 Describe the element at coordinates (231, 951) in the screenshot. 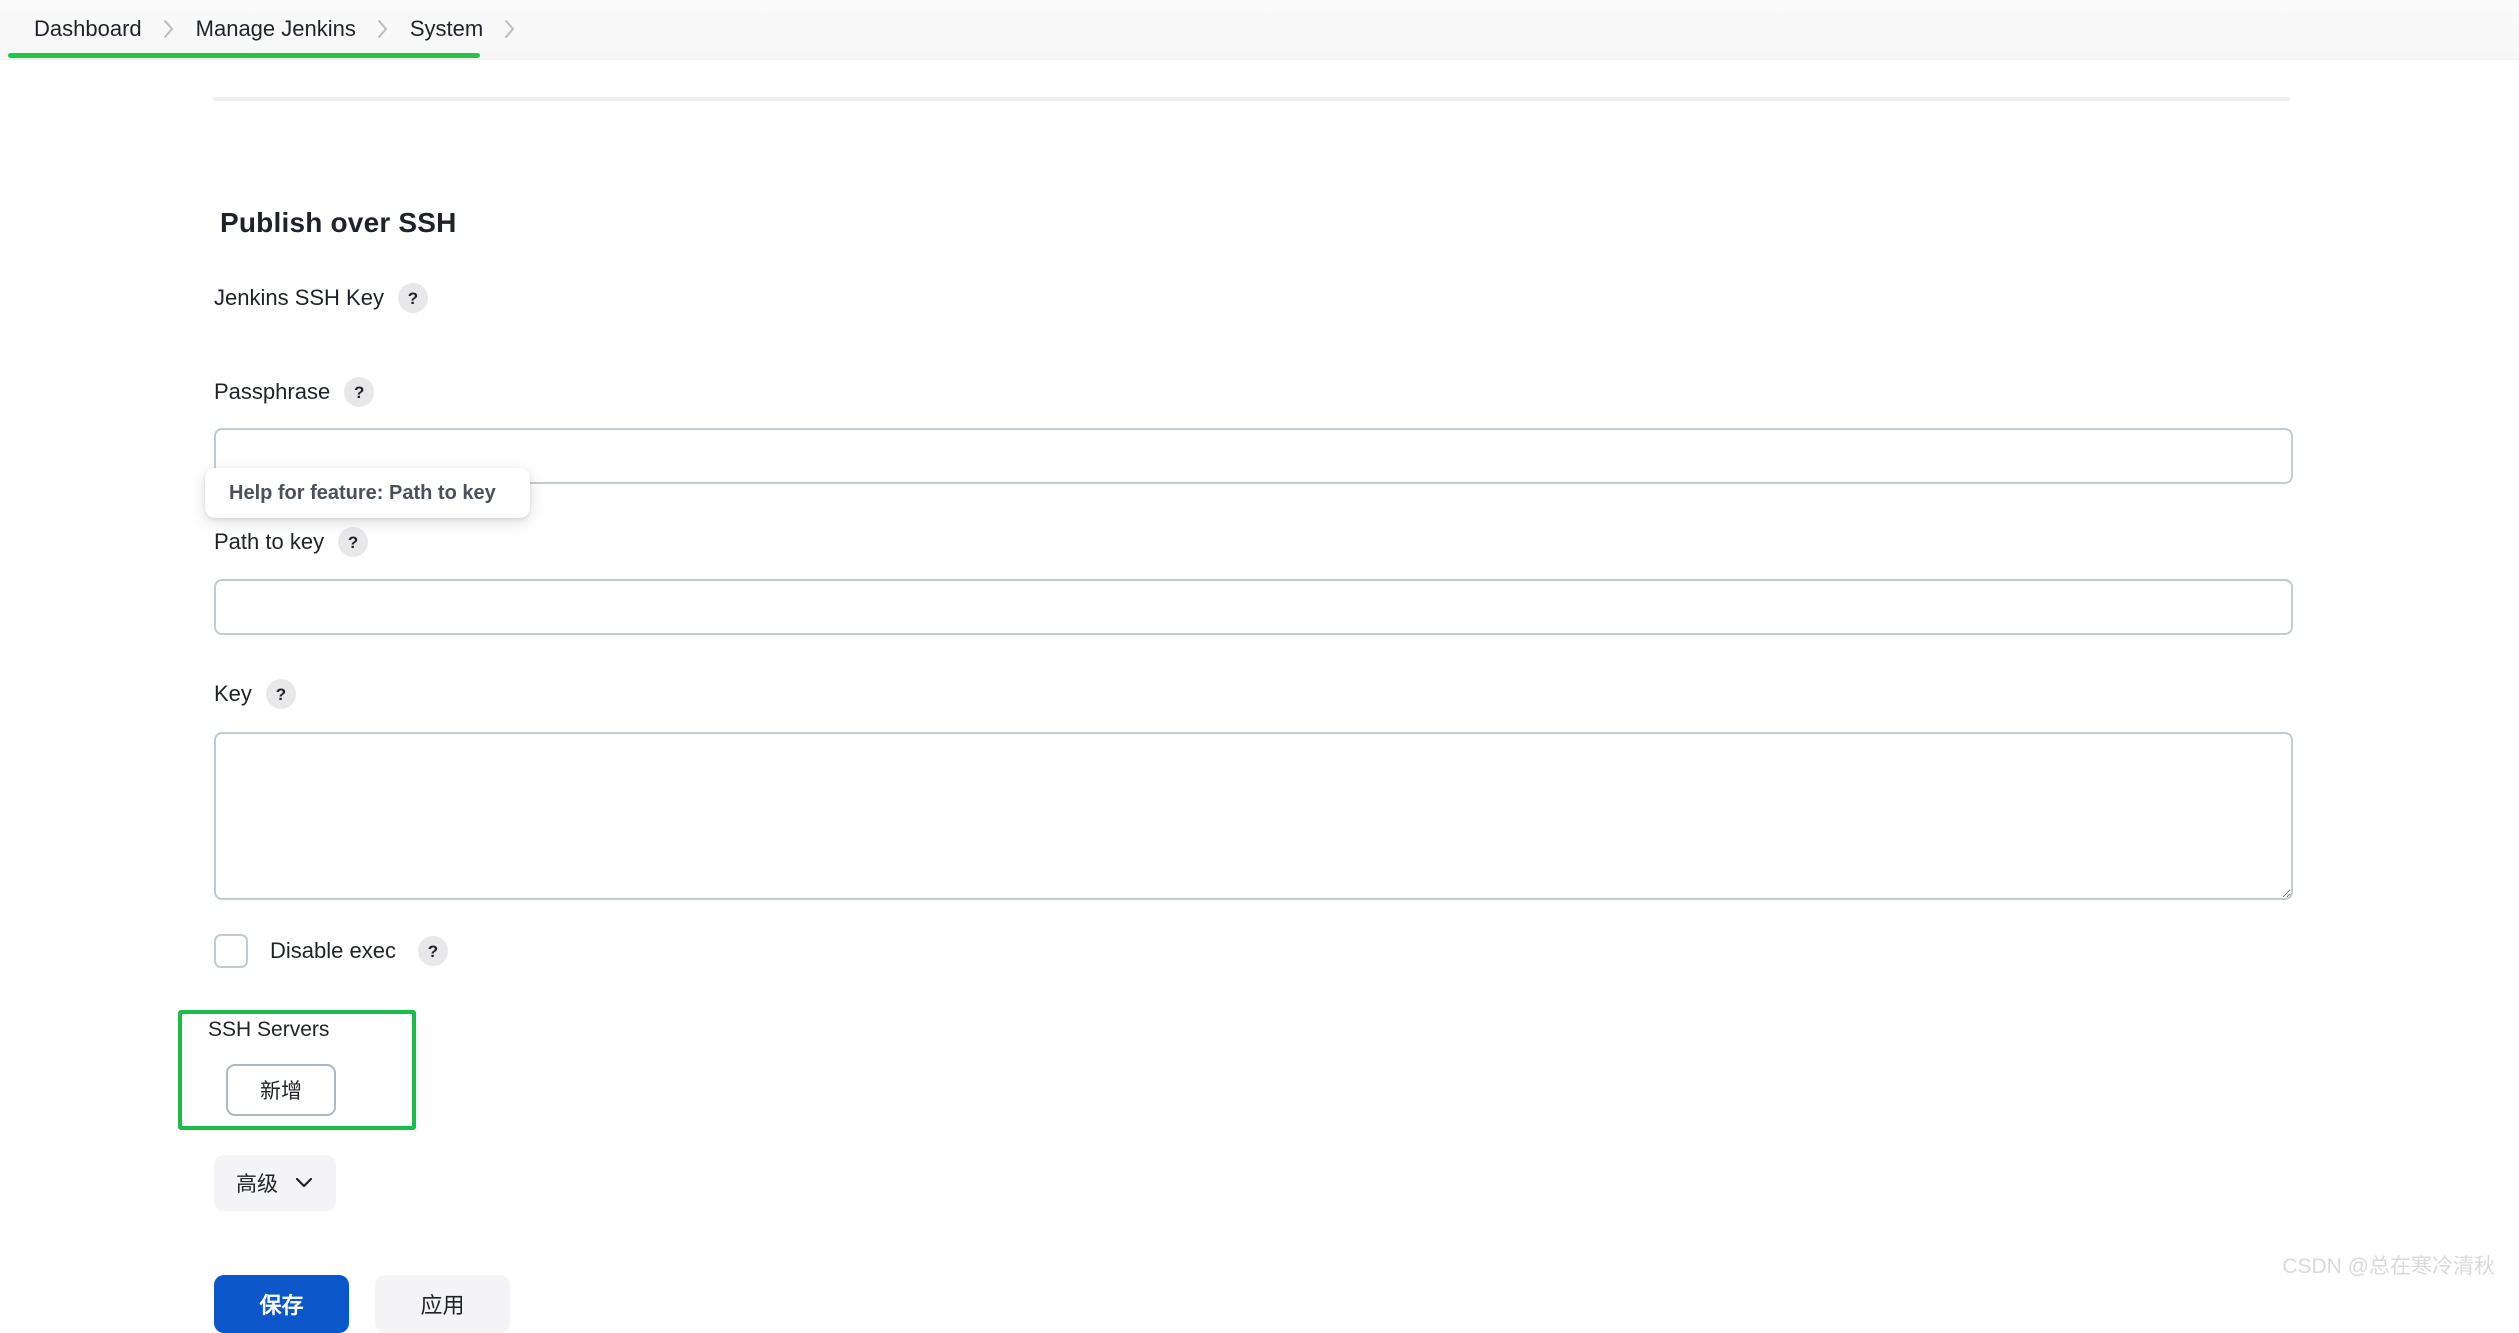

I see `disable-exec-checkbox` at that location.